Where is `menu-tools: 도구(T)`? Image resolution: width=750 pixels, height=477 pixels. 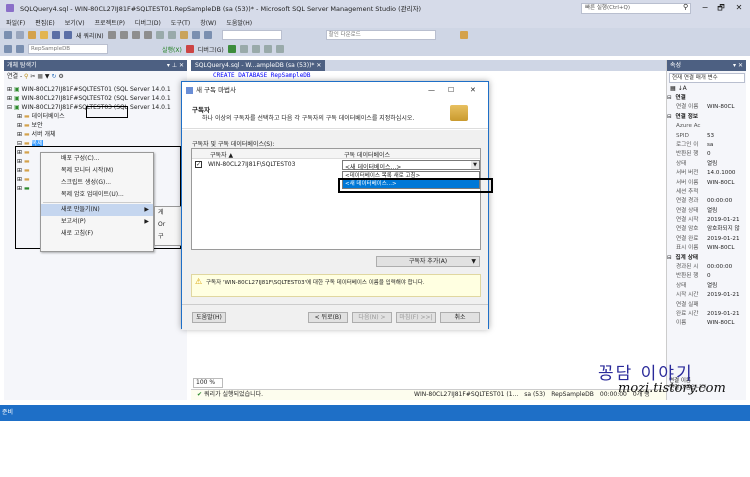 menu-tools: 도구(T) is located at coordinates (180, 22).